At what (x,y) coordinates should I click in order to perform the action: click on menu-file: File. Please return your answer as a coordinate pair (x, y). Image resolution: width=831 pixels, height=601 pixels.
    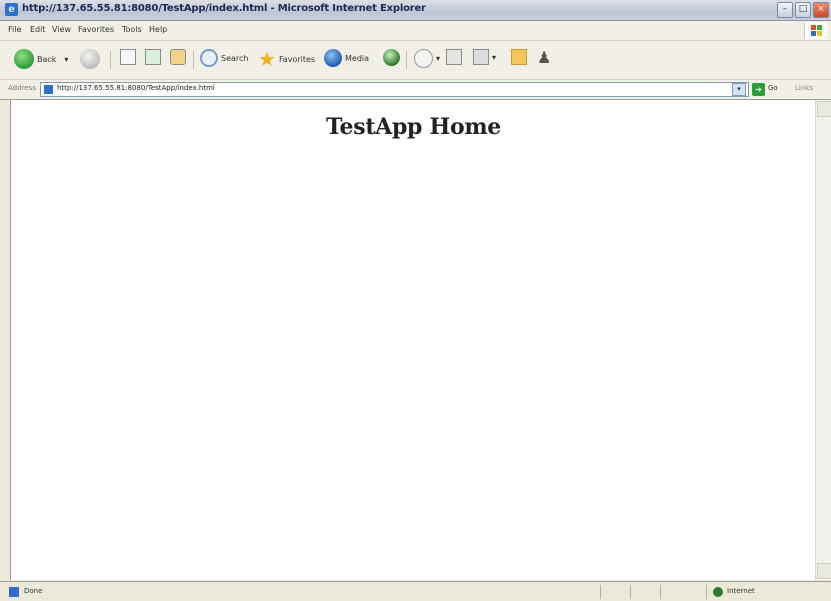
    Looking at the image, I should click on (14, 29).